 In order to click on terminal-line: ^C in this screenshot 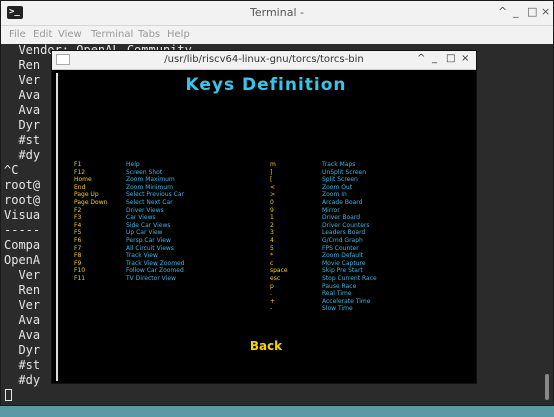, I will do `click(11, 170)`.